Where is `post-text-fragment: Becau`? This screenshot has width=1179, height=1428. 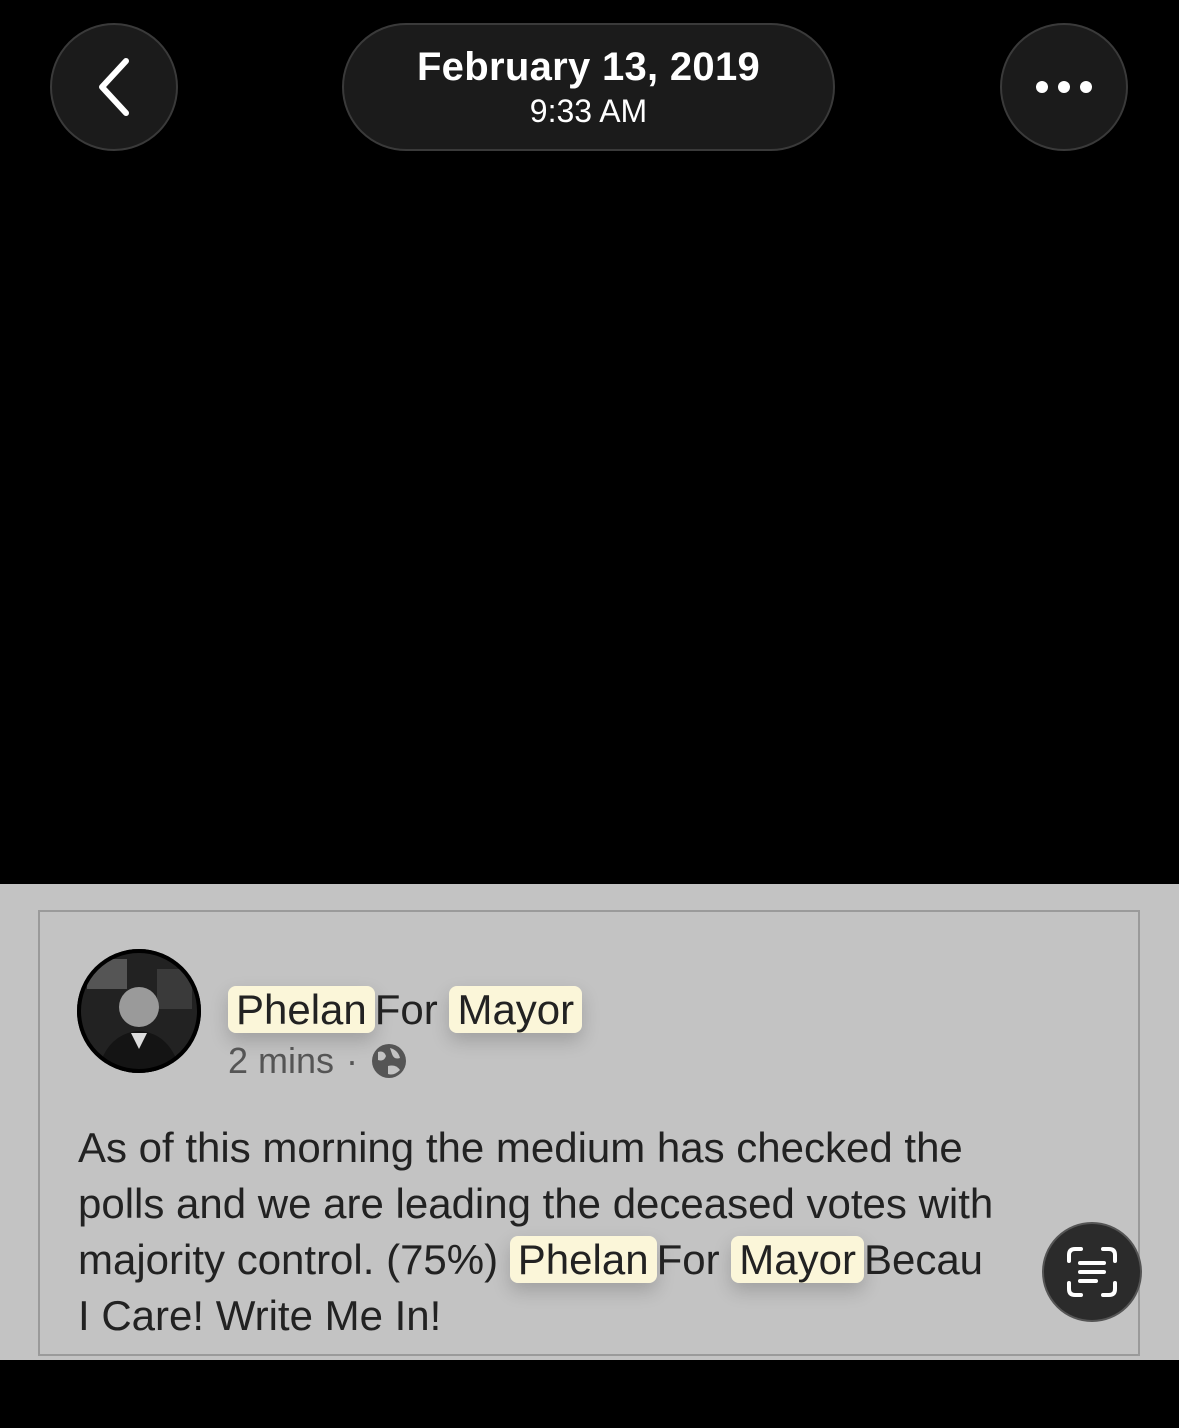 post-text-fragment: Becau is located at coordinates (923, 1259).